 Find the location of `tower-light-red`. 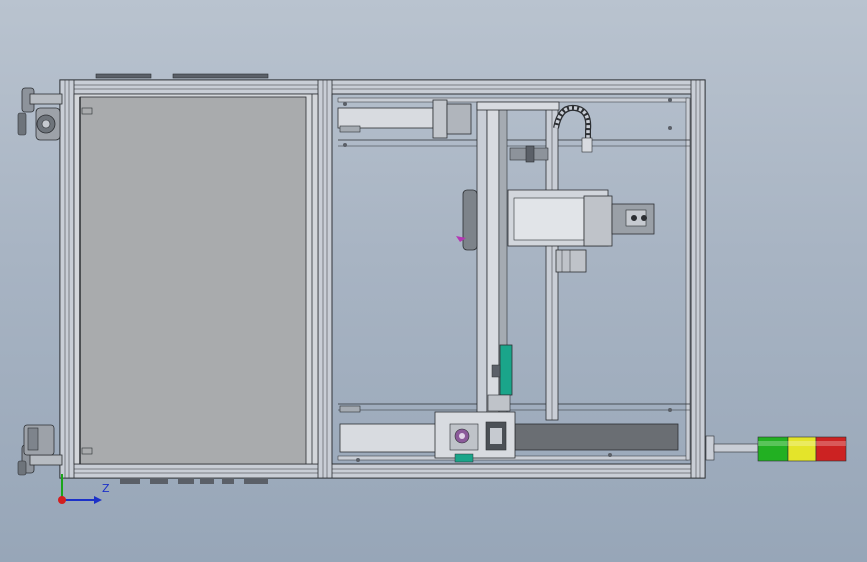

tower-light-red is located at coordinates (831, 449).